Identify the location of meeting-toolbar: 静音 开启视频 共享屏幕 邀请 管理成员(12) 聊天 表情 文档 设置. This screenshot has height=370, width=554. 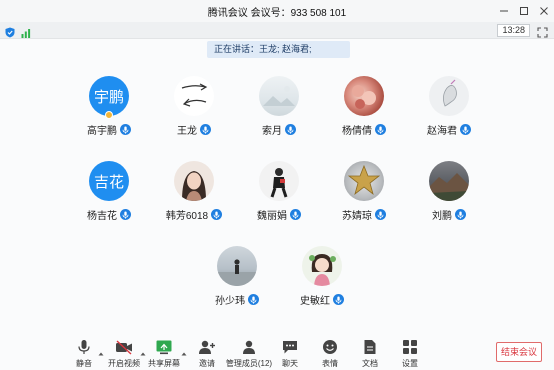
(277, 351).